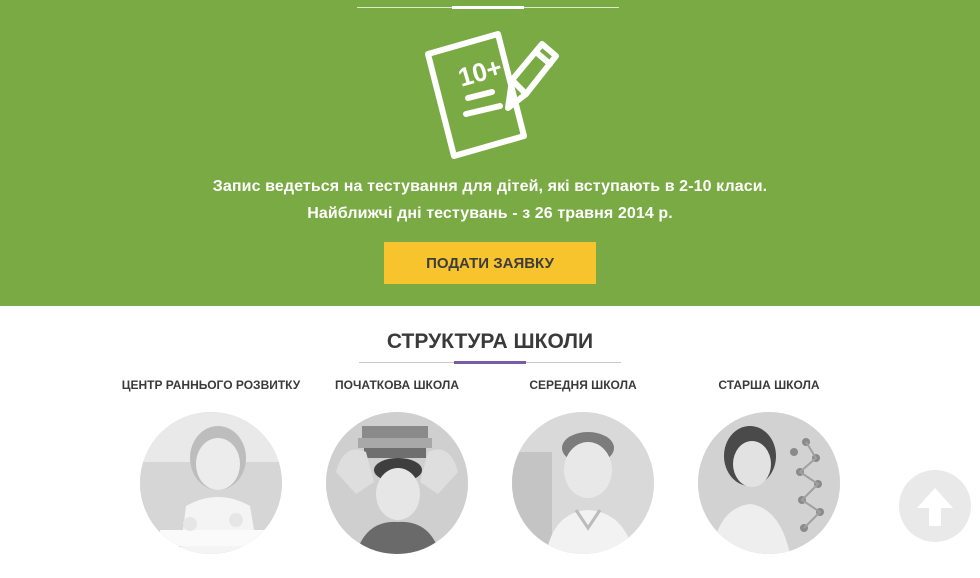  Describe the element at coordinates (583, 483) in the screenshot. I see `smiling-boy-photo` at that location.